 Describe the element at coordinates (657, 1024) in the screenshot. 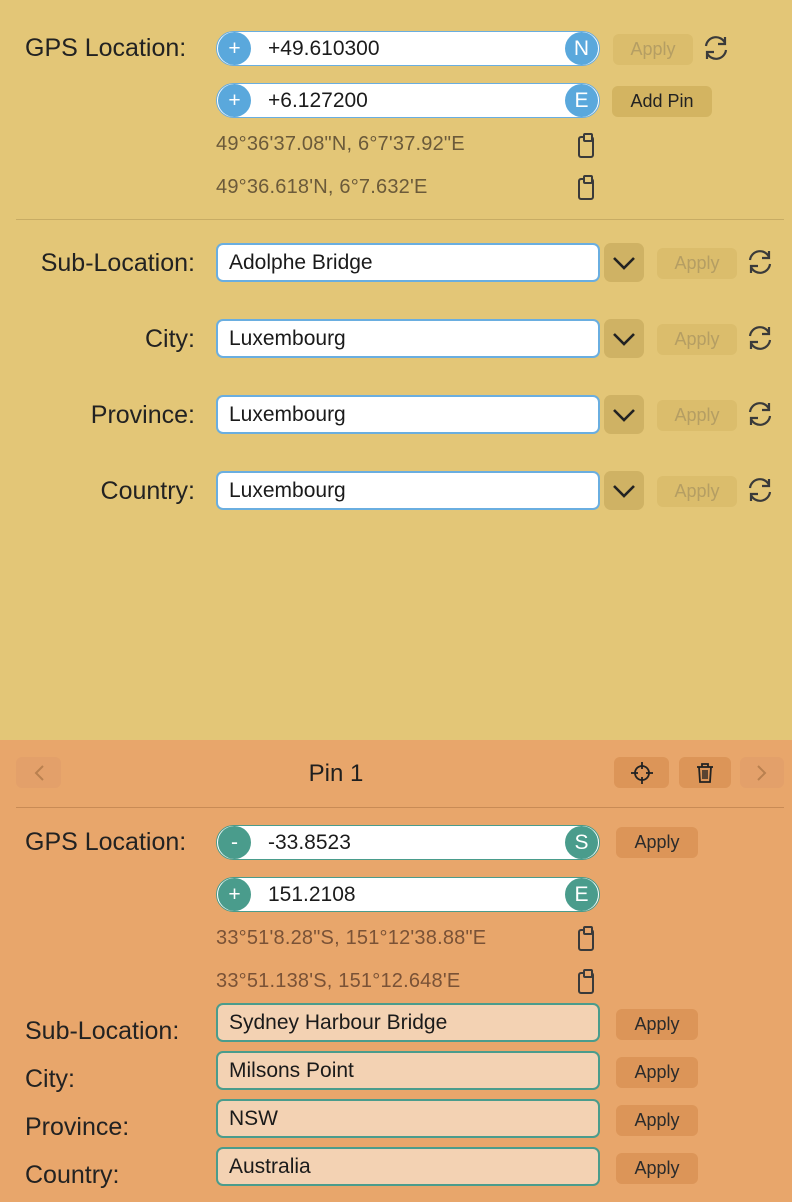

I see `pin-sub-location-apply-button: Apply` at that location.